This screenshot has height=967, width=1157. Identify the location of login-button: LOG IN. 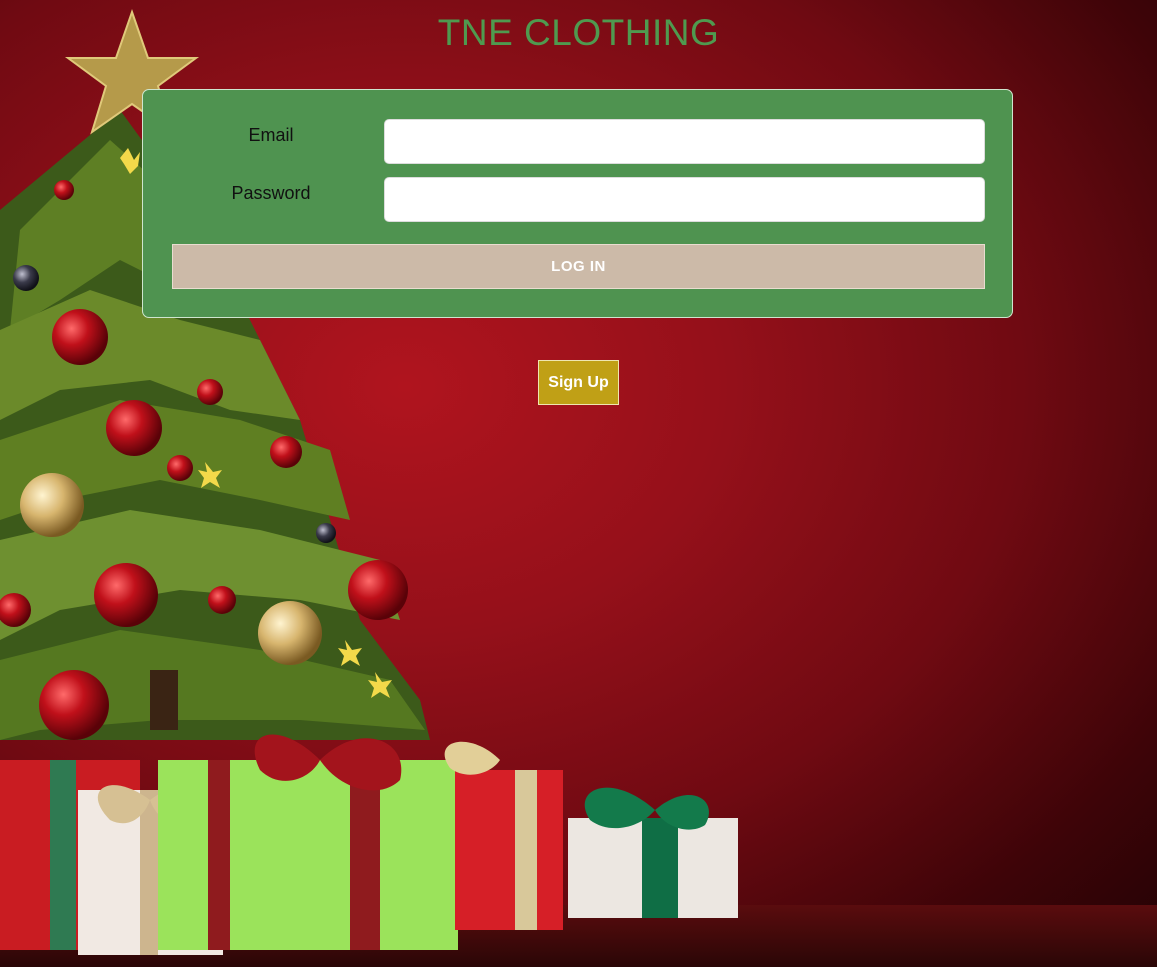
(578, 266).